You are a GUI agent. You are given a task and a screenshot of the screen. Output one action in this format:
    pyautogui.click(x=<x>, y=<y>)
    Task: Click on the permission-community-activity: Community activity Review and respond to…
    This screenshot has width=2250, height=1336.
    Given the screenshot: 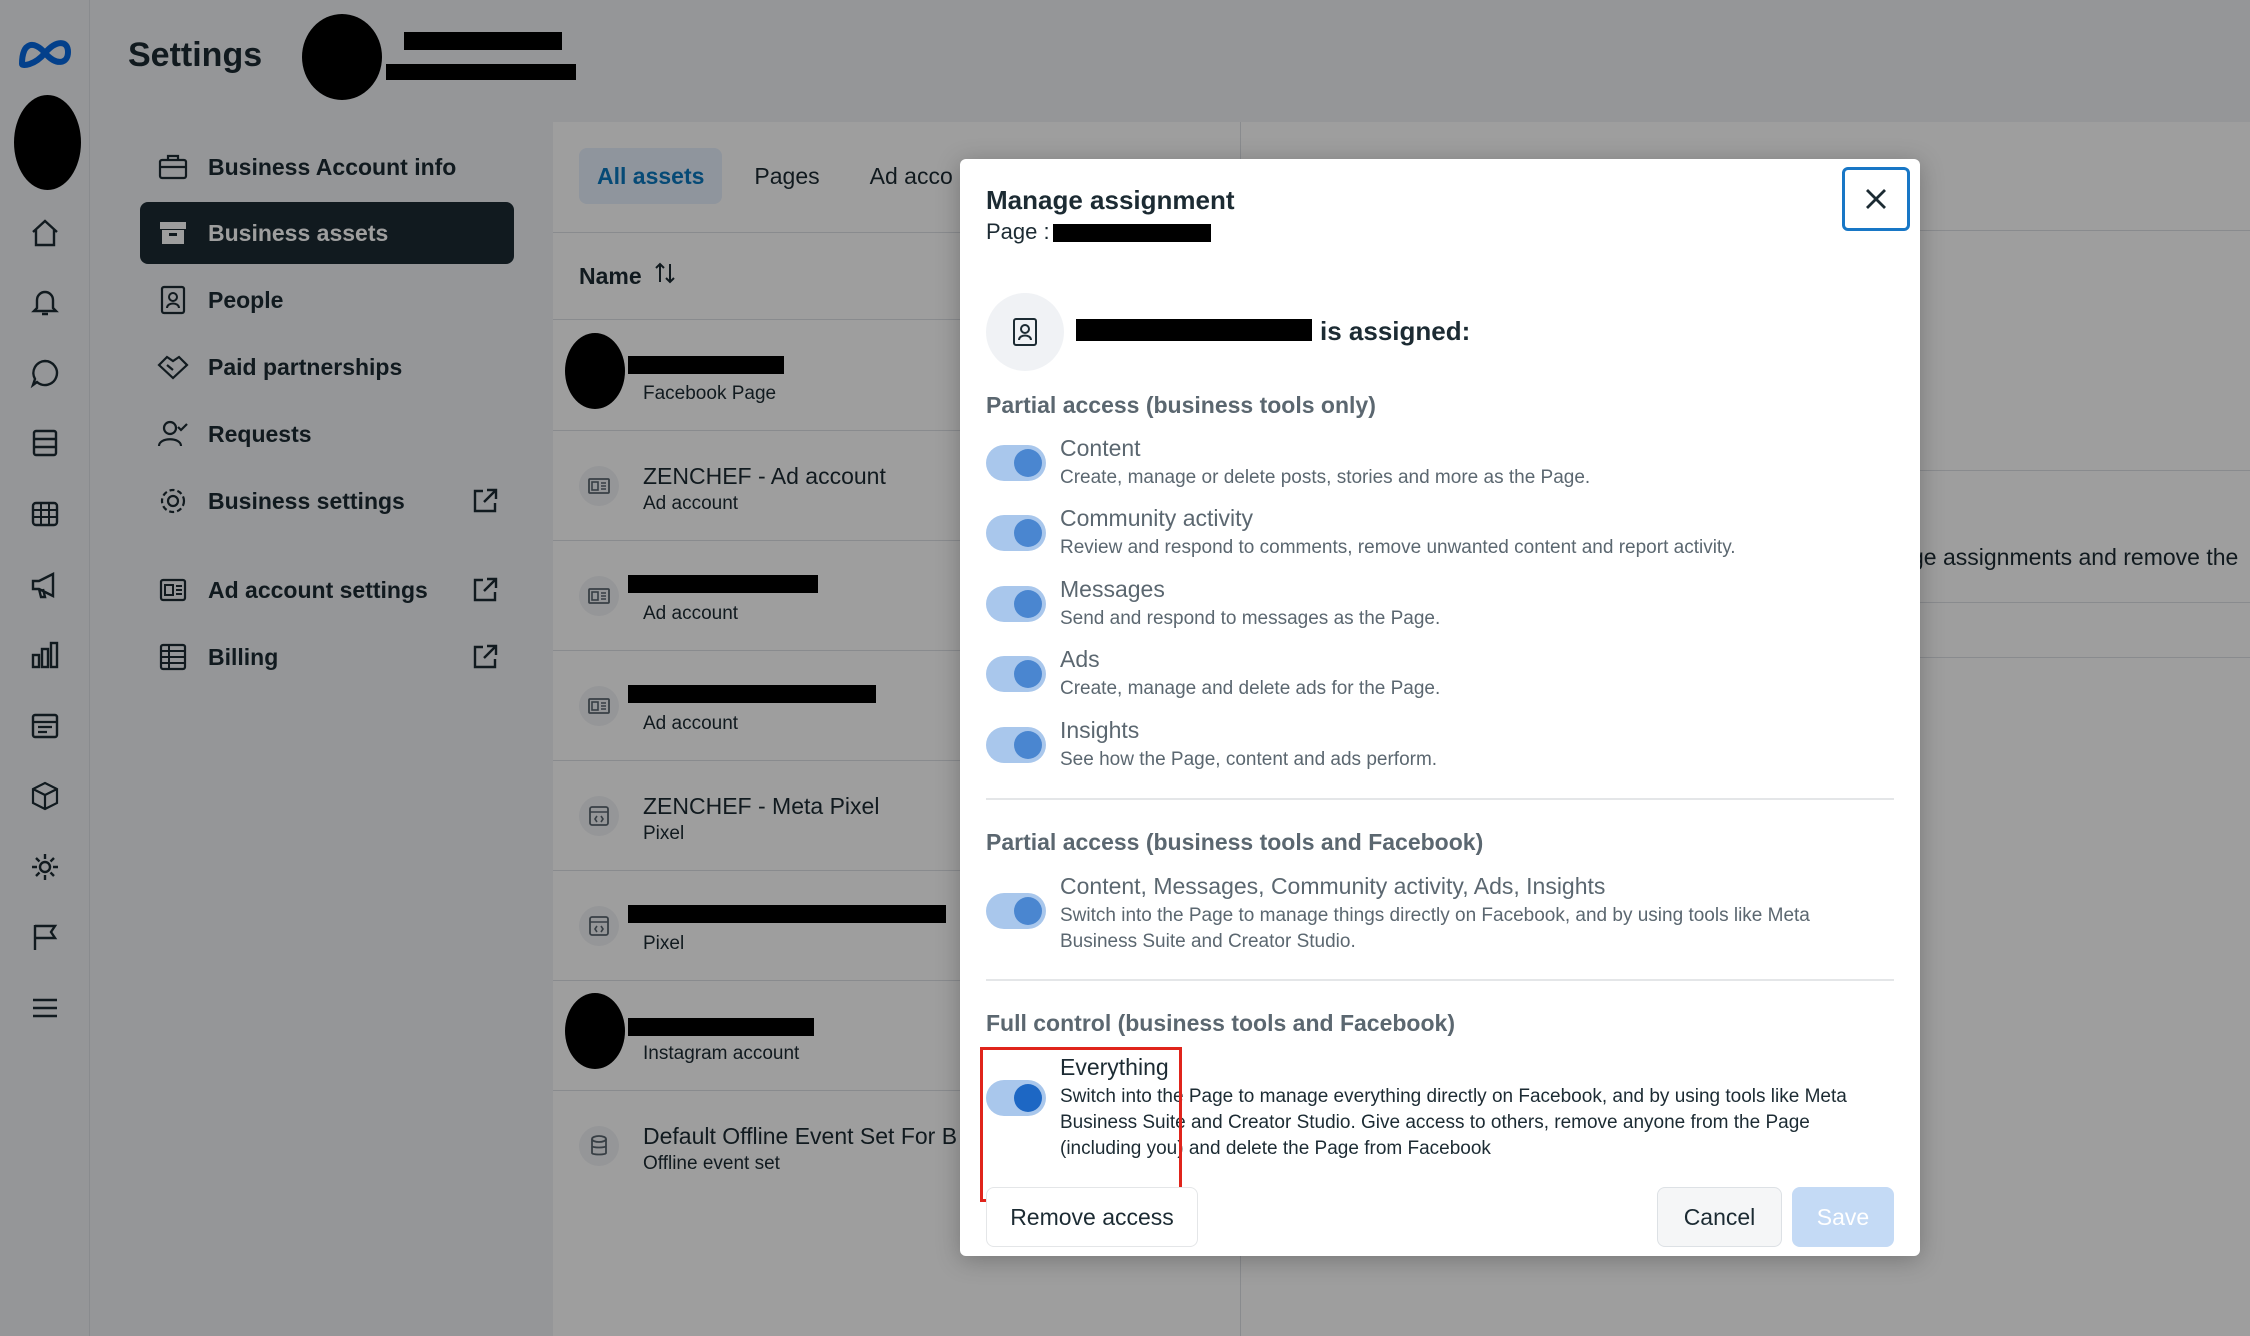 What is the action you would take?
    pyautogui.click(x=1440, y=535)
    